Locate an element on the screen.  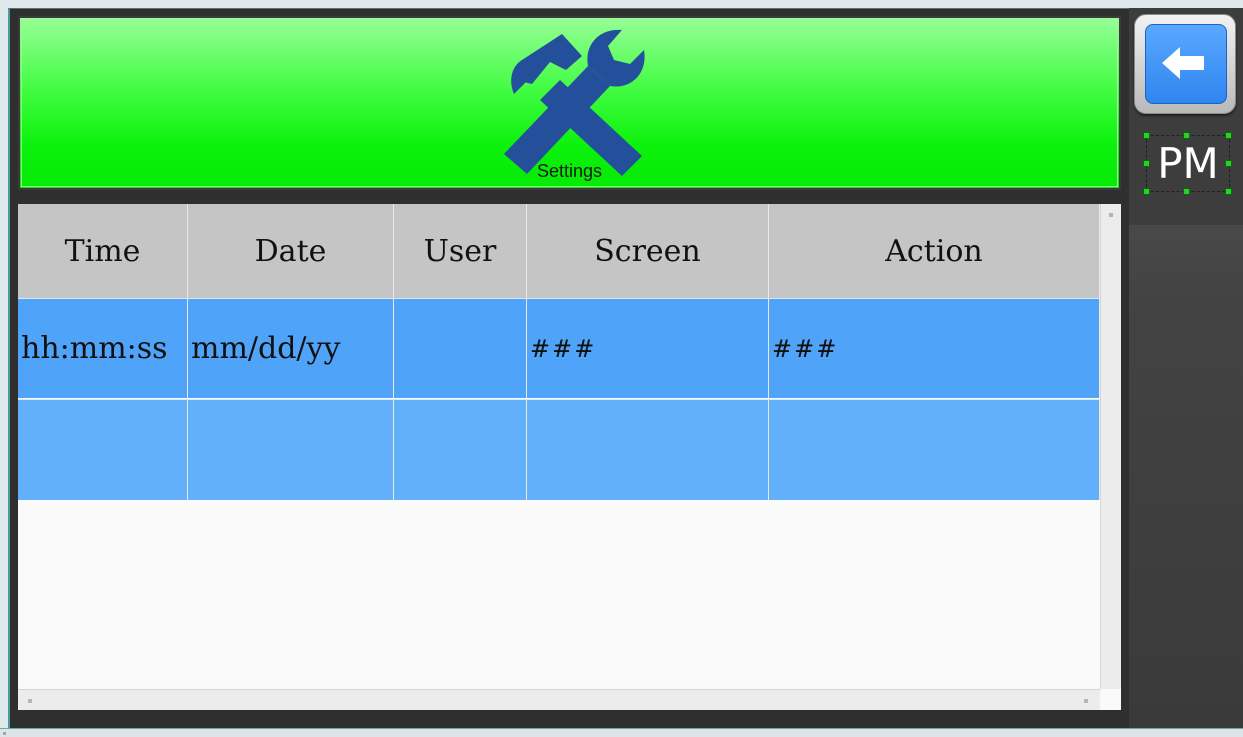
vertical-scrollbar is located at coordinates (1110, 461).